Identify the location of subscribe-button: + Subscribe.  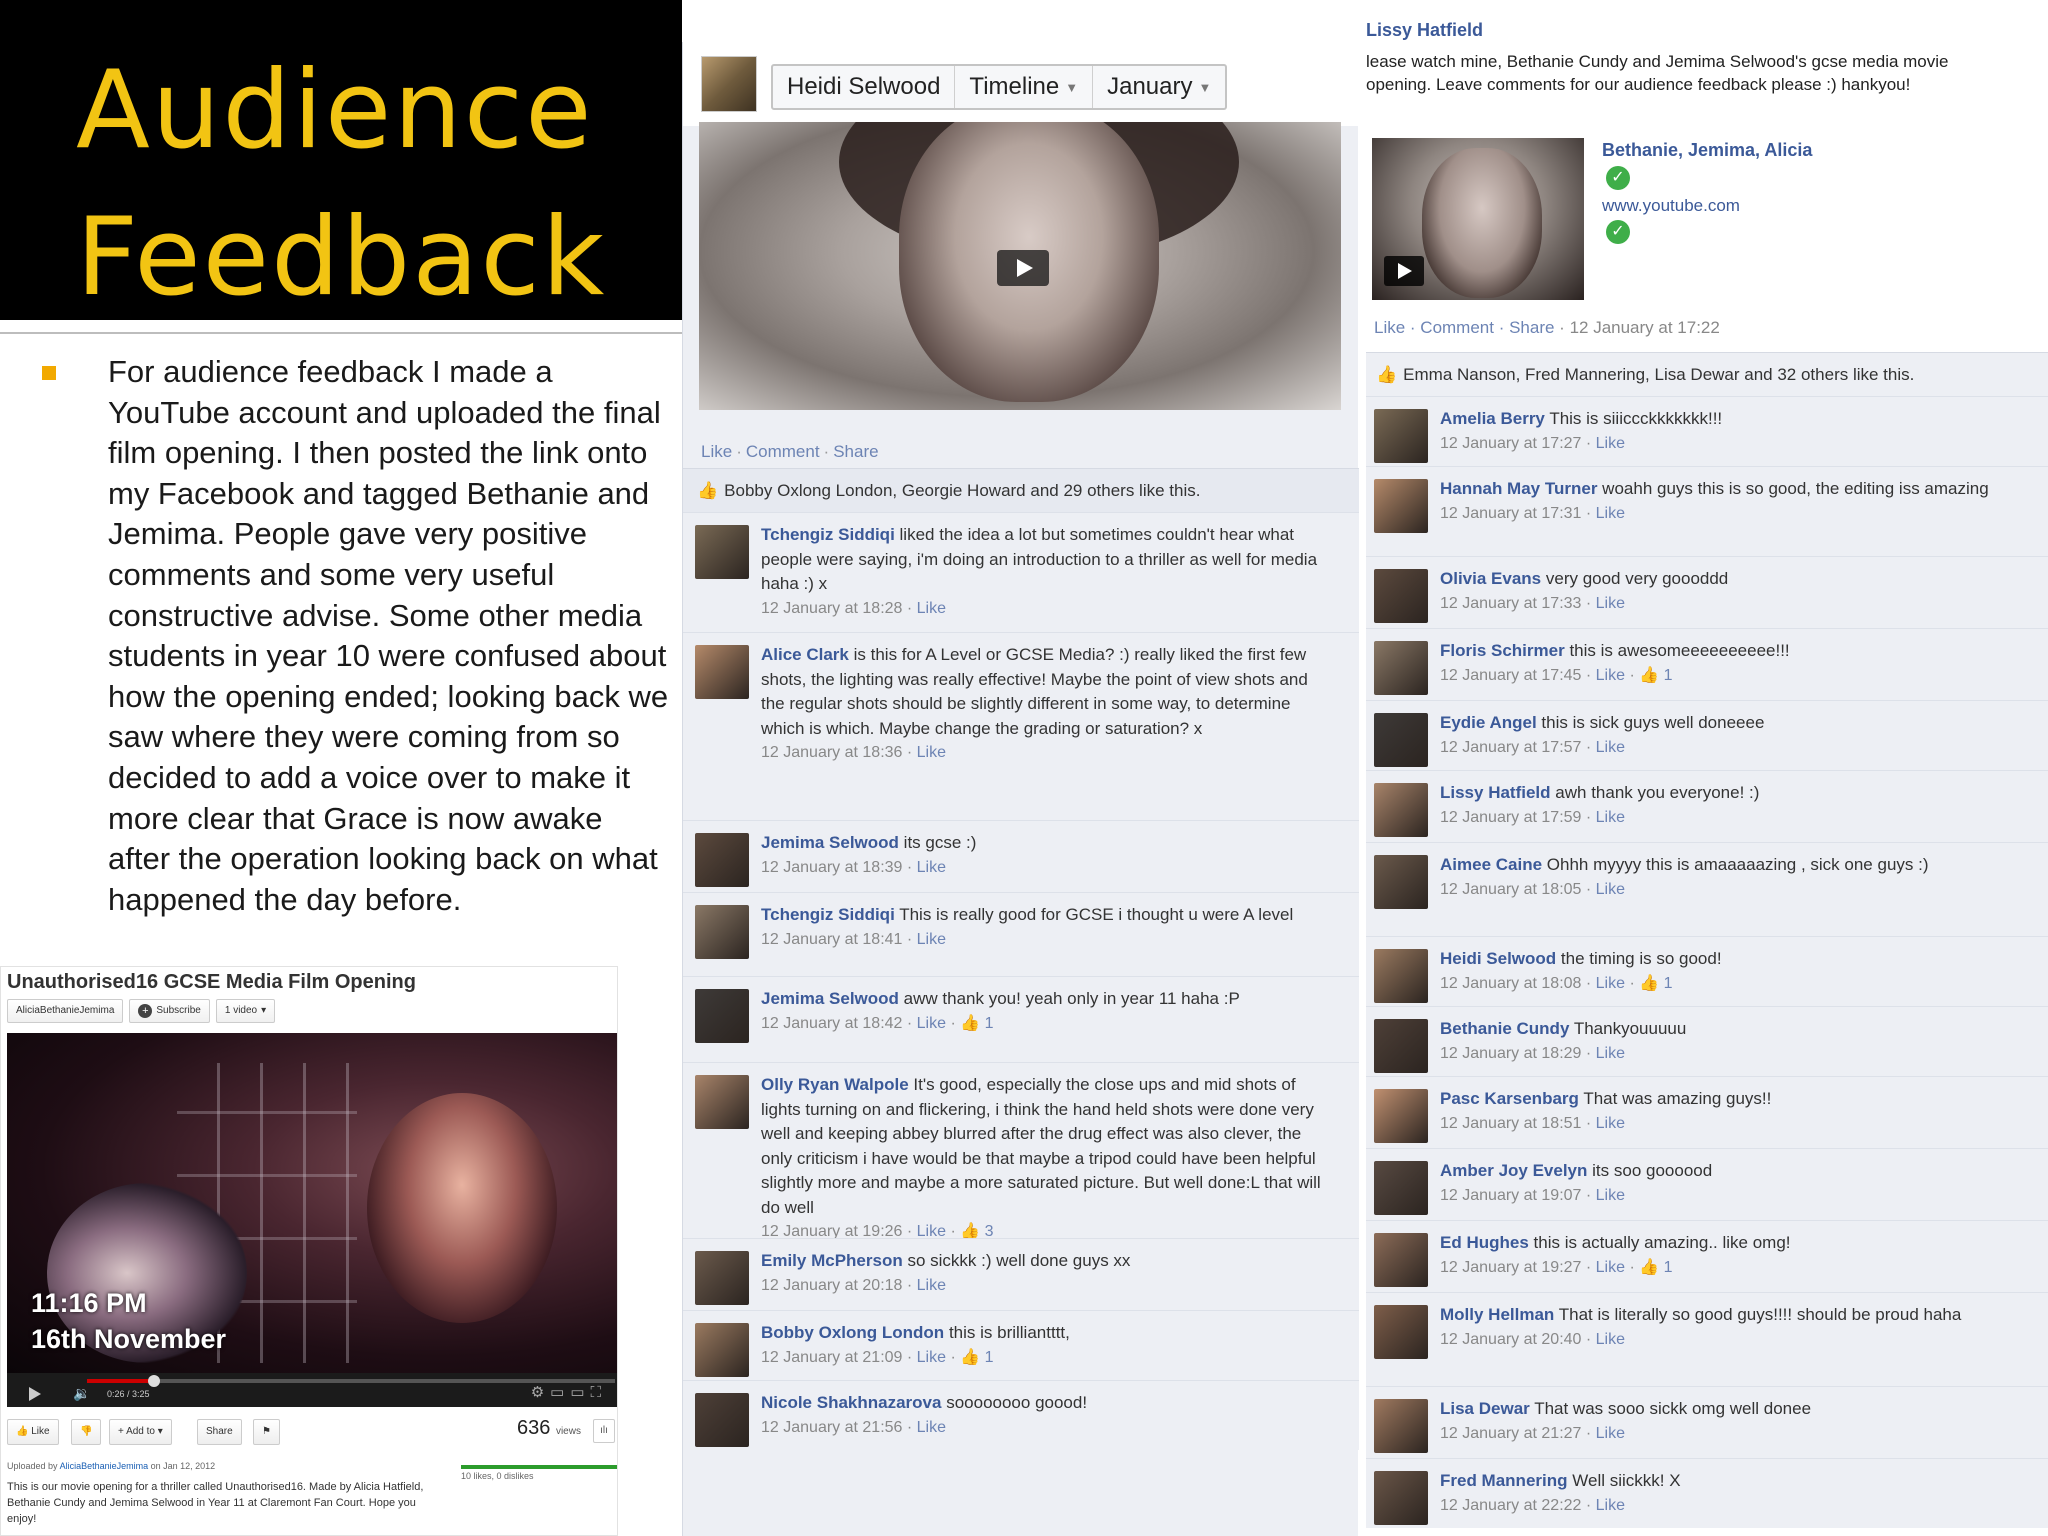
(169, 1011).